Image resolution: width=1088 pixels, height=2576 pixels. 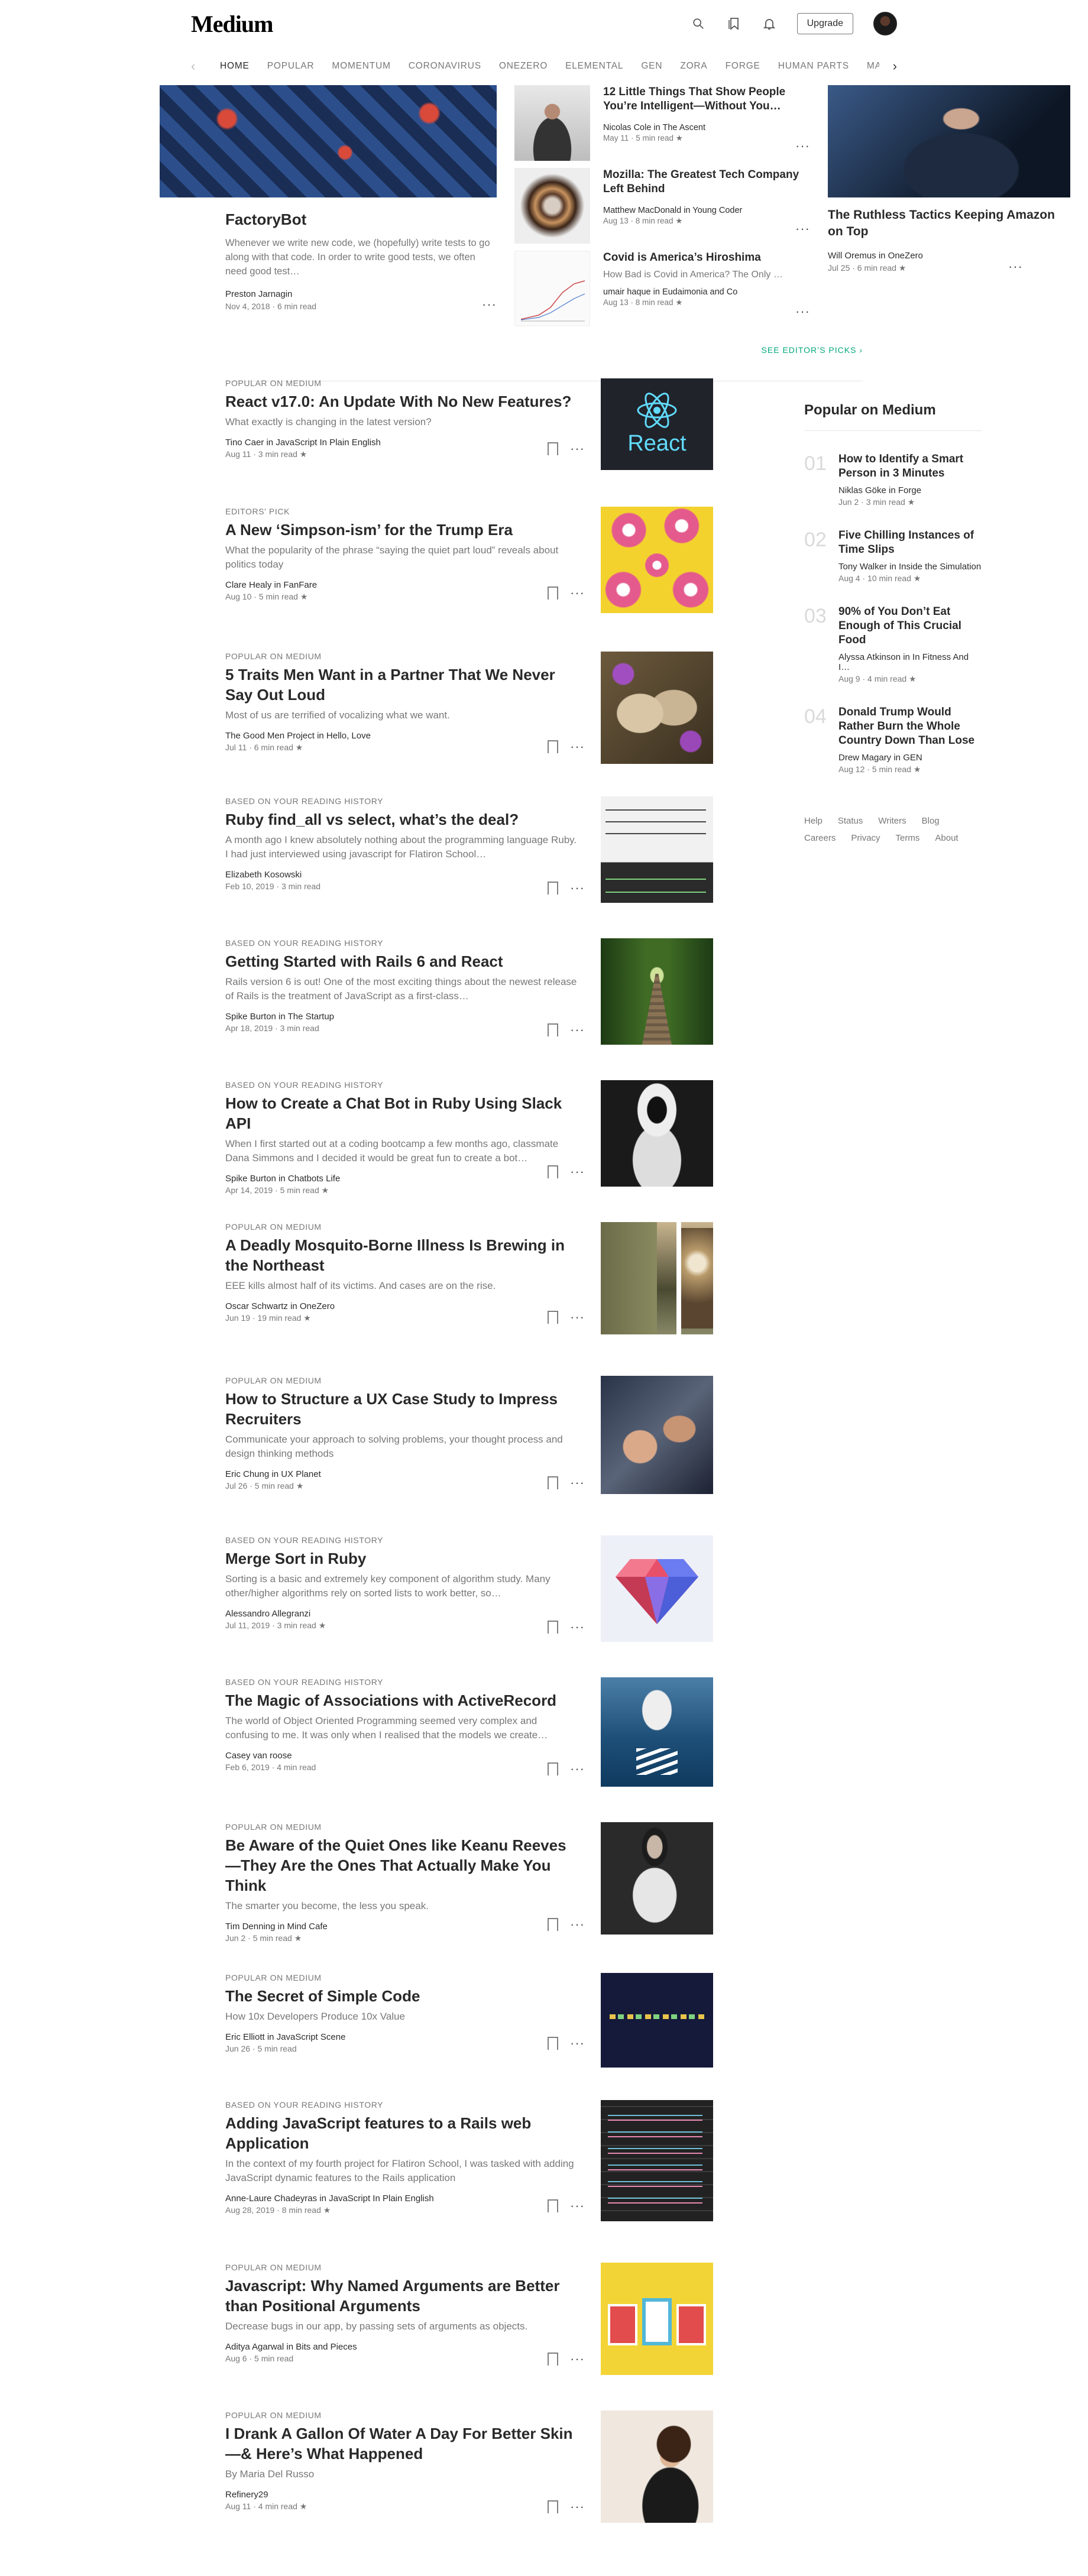 I want to click on hero-right-author: Will Oremus in OneZero, so click(x=875, y=256).